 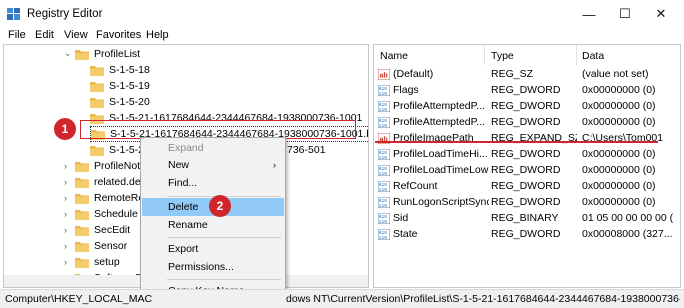 I want to click on value-type: REG_SZ, so click(x=512, y=74).